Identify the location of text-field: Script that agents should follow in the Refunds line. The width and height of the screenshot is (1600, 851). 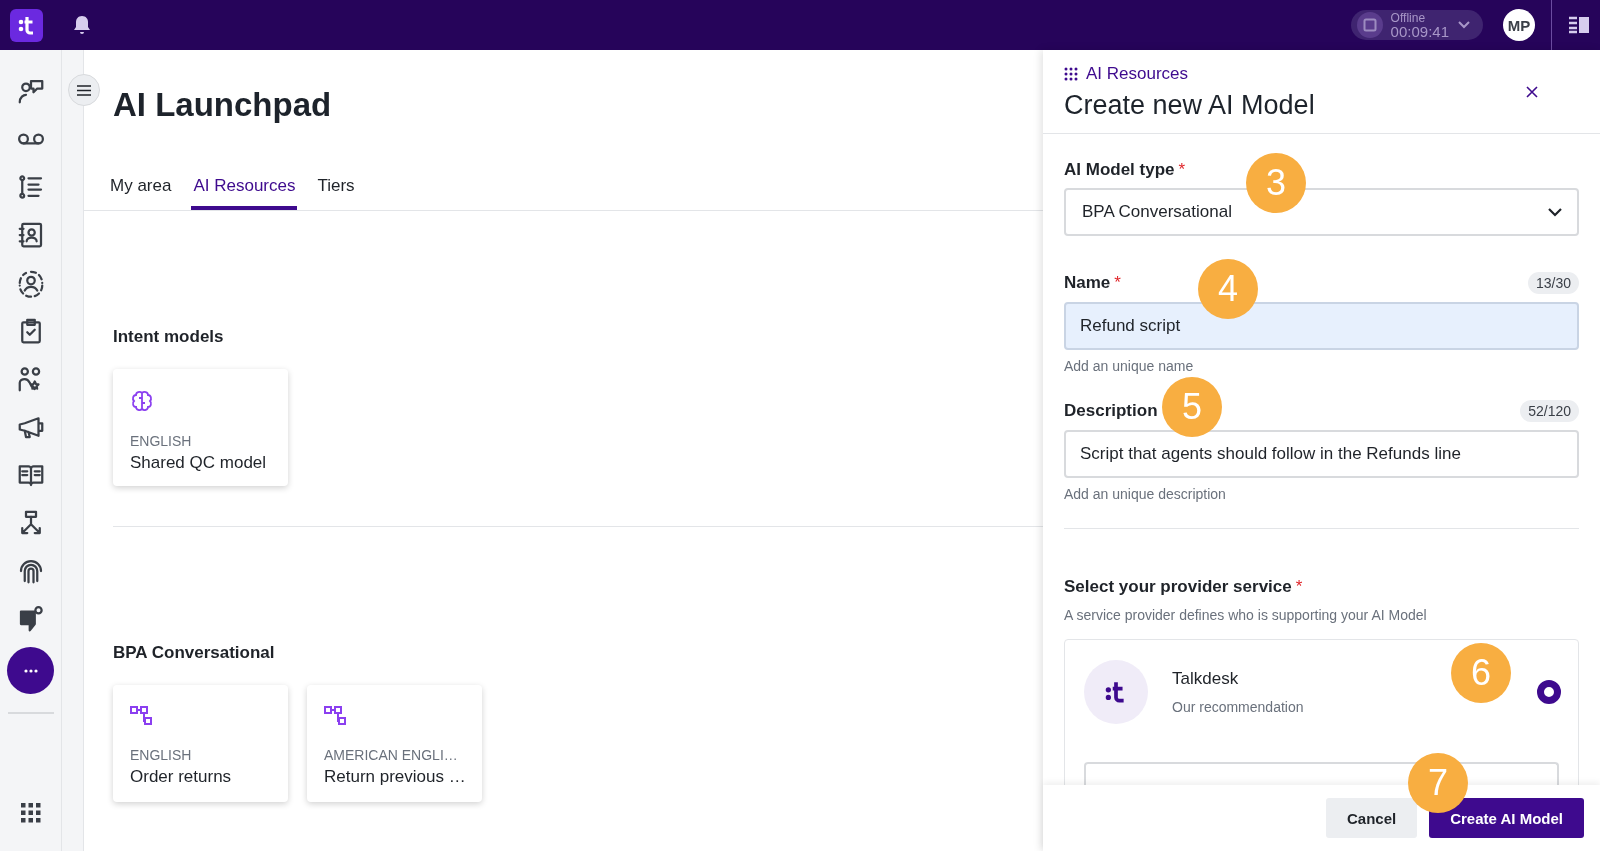
(1321, 454).